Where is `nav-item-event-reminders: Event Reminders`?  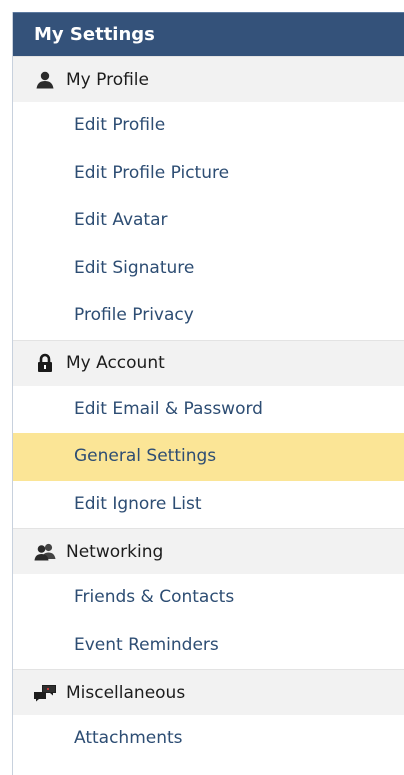 nav-item-event-reminders: Event Reminders is located at coordinates (208, 646).